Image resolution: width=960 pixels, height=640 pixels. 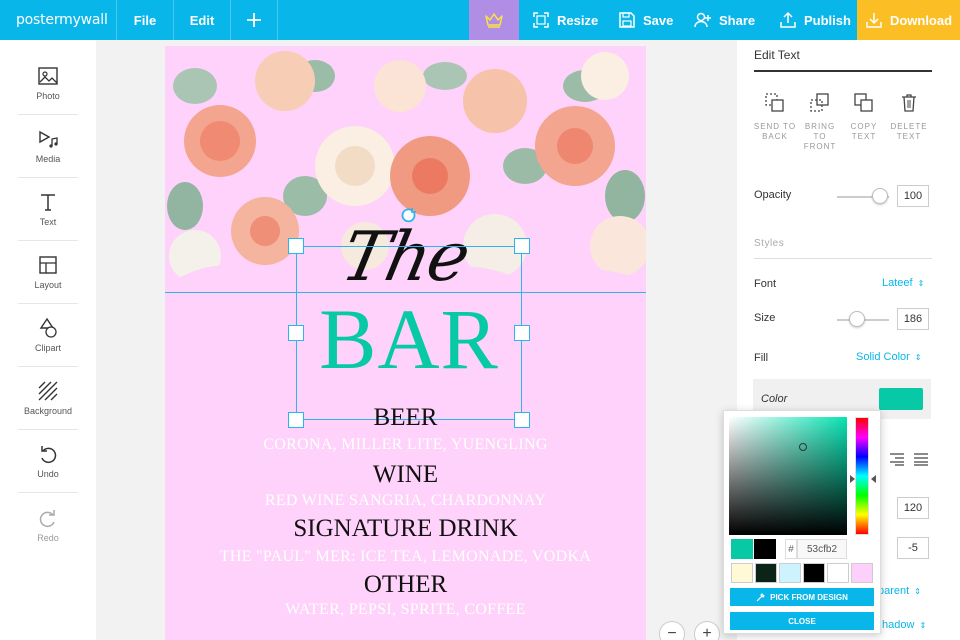 I want to click on action-label: SEND TO BACK, so click(x=775, y=131).